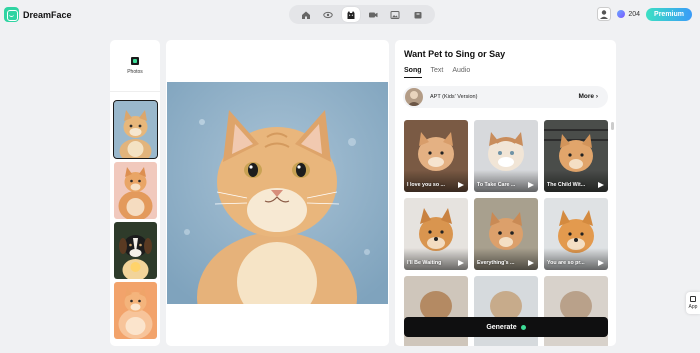  I want to click on premium-button: Premium, so click(669, 14).